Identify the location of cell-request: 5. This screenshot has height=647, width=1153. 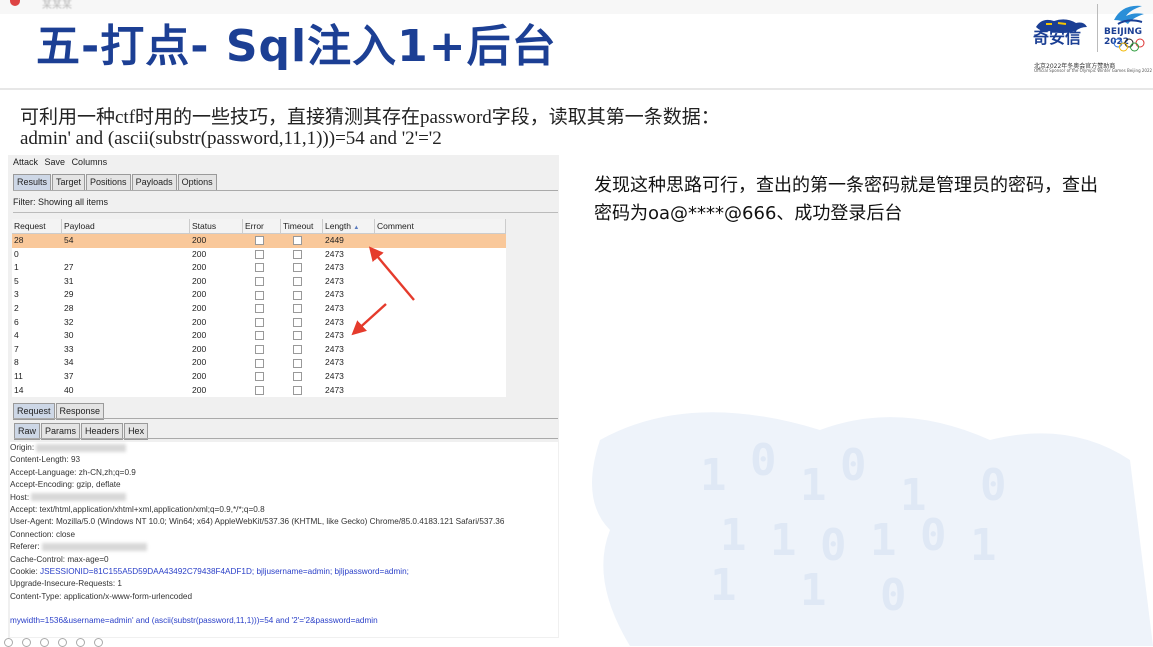
(16, 280).